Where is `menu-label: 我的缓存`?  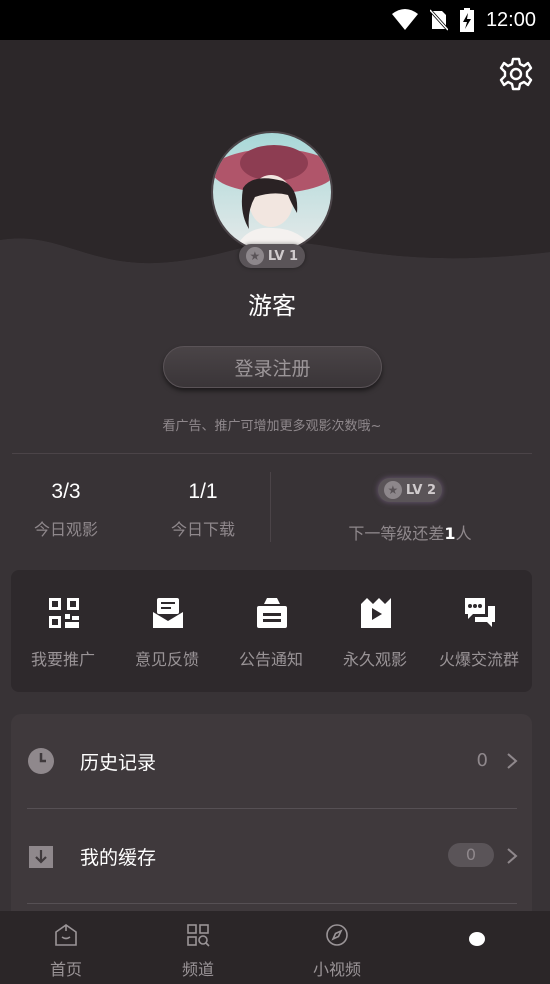 menu-label: 我的缓存 is located at coordinates (118, 858).